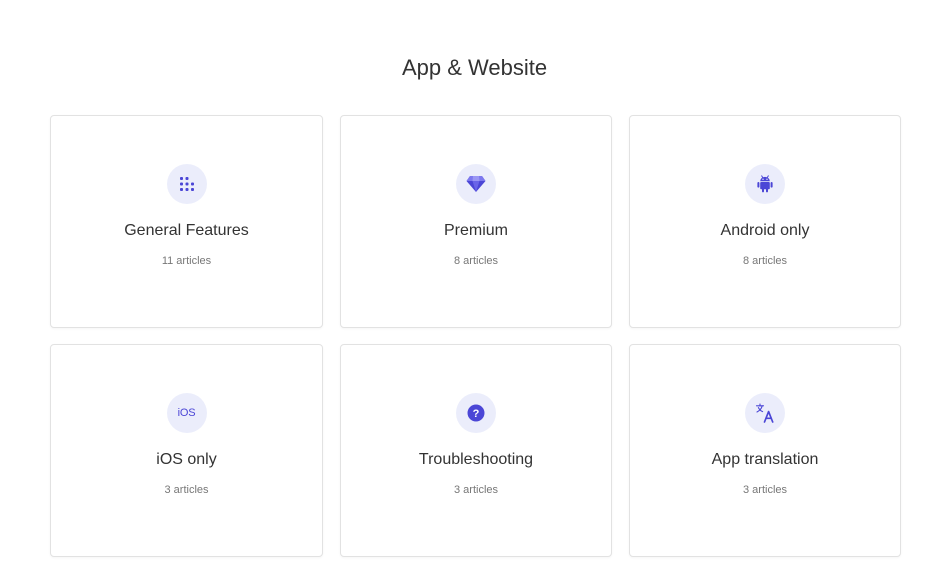 The width and height of the screenshot is (949, 574). Describe the element at coordinates (474, 67) in the screenshot. I see `section-title: App & Website` at that location.